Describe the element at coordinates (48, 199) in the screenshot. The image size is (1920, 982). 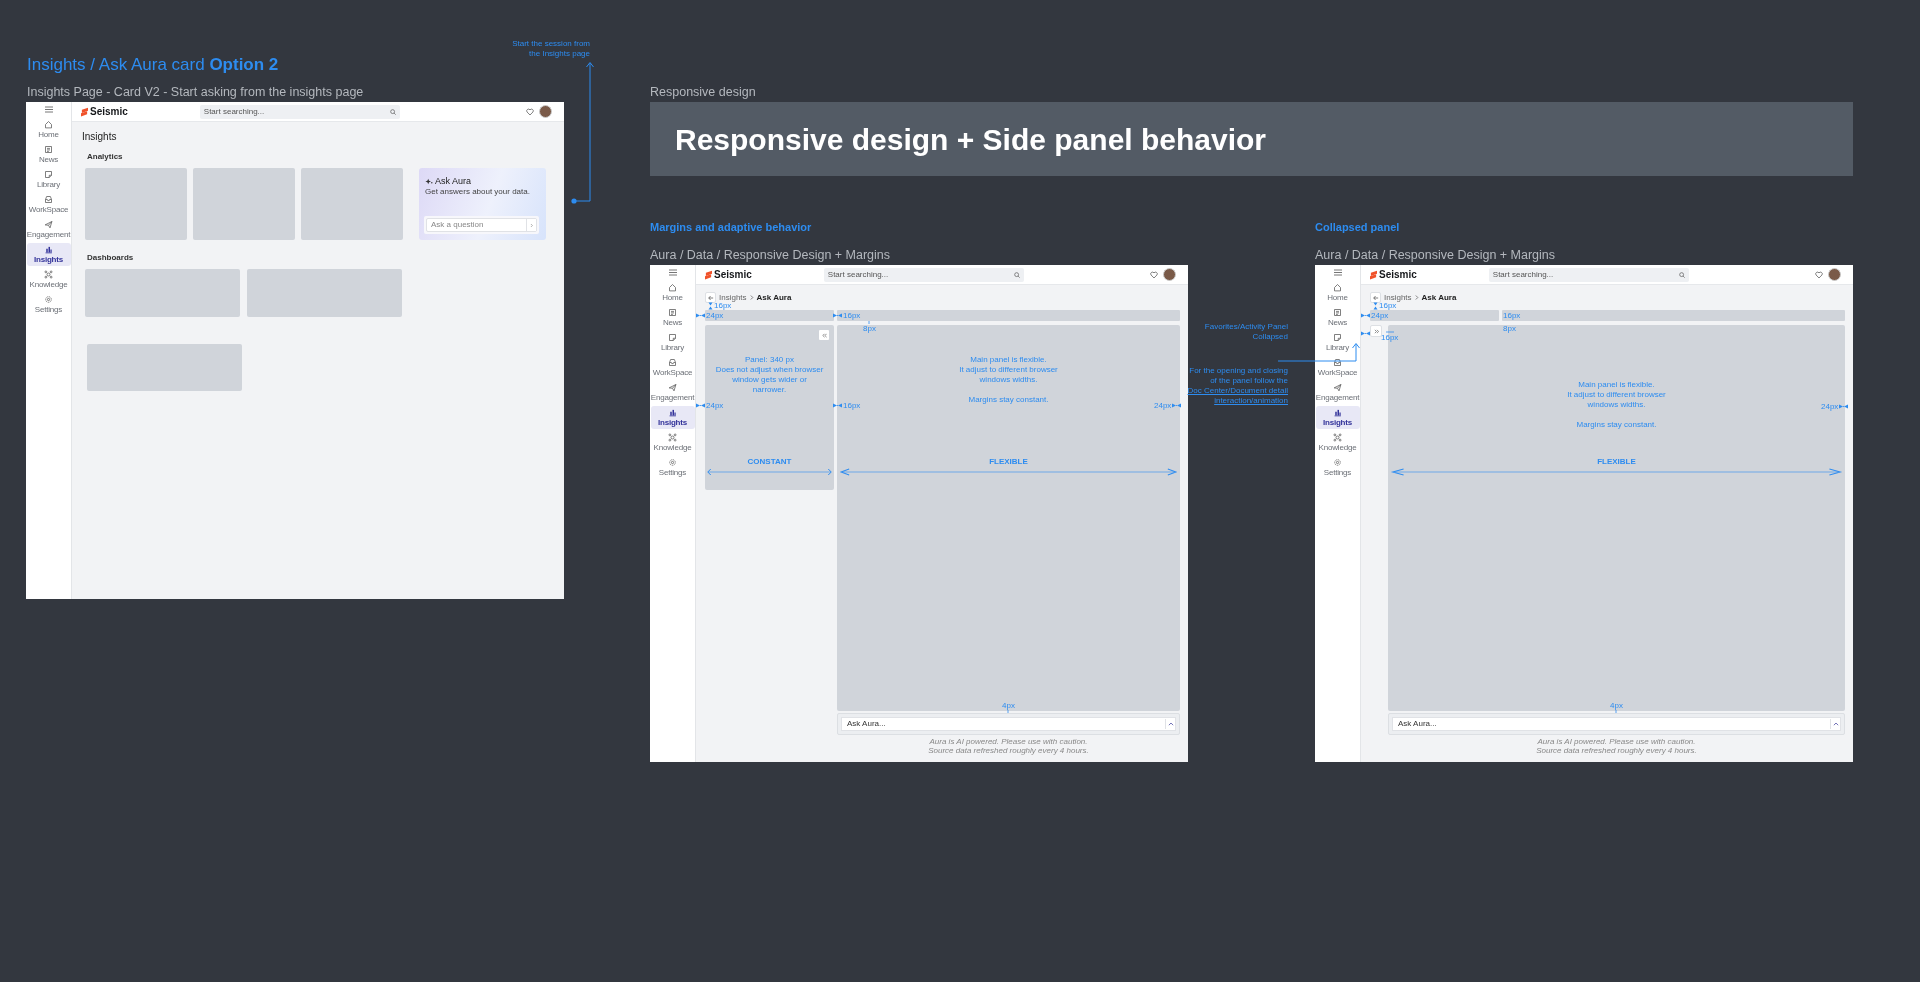
I see `inbox-icon` at that location.